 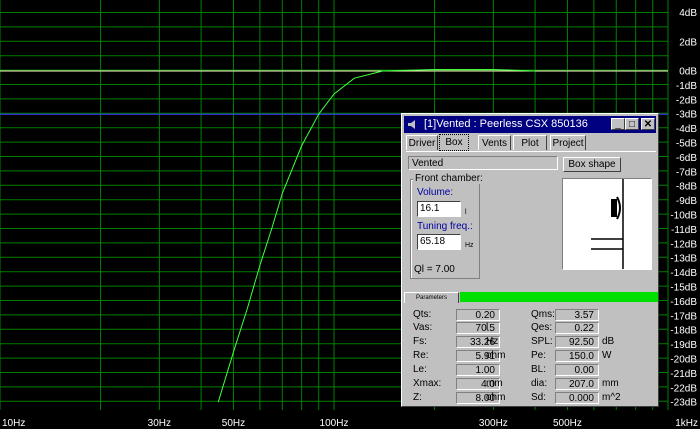 What do you see at coordinates (530, 142) in the screenshot?
I see `tab-plot: Plot` at bounding box center [530, 142].